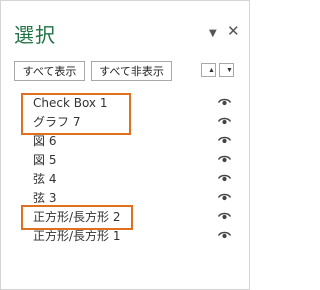 The image size is (320, 290). Describe the element at coordinates (226, 70) in the screenshot. I see `send-backward-button: ▼` at that location.